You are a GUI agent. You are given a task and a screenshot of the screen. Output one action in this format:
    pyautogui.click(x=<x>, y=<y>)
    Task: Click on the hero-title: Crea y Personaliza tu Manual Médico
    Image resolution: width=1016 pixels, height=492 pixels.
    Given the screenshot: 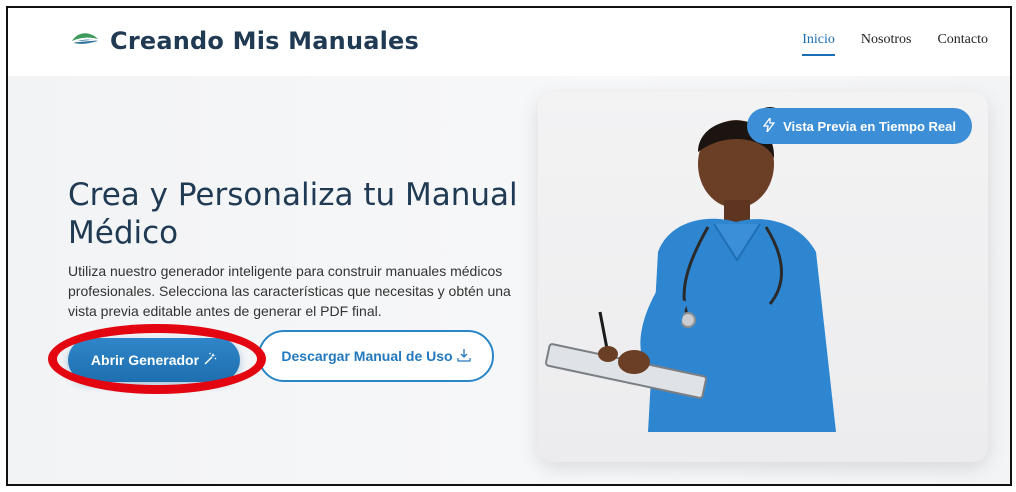 What is the action you would take?
    pyautogui.click(x=293, y=214)
    